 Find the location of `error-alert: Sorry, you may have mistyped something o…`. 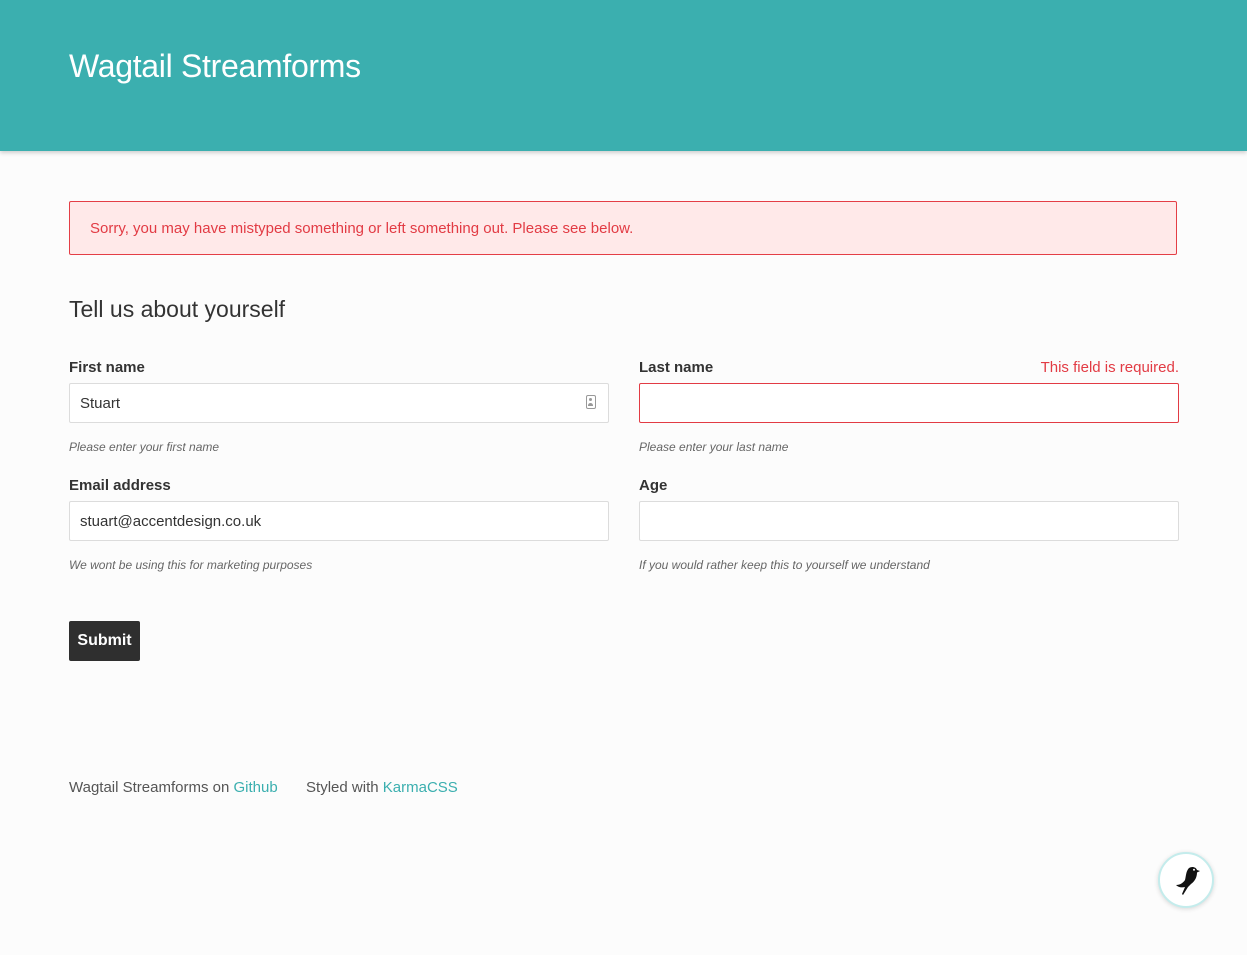

error-alert: Sorry, you may have mistyped something o… is located at coordinates (623, 228).